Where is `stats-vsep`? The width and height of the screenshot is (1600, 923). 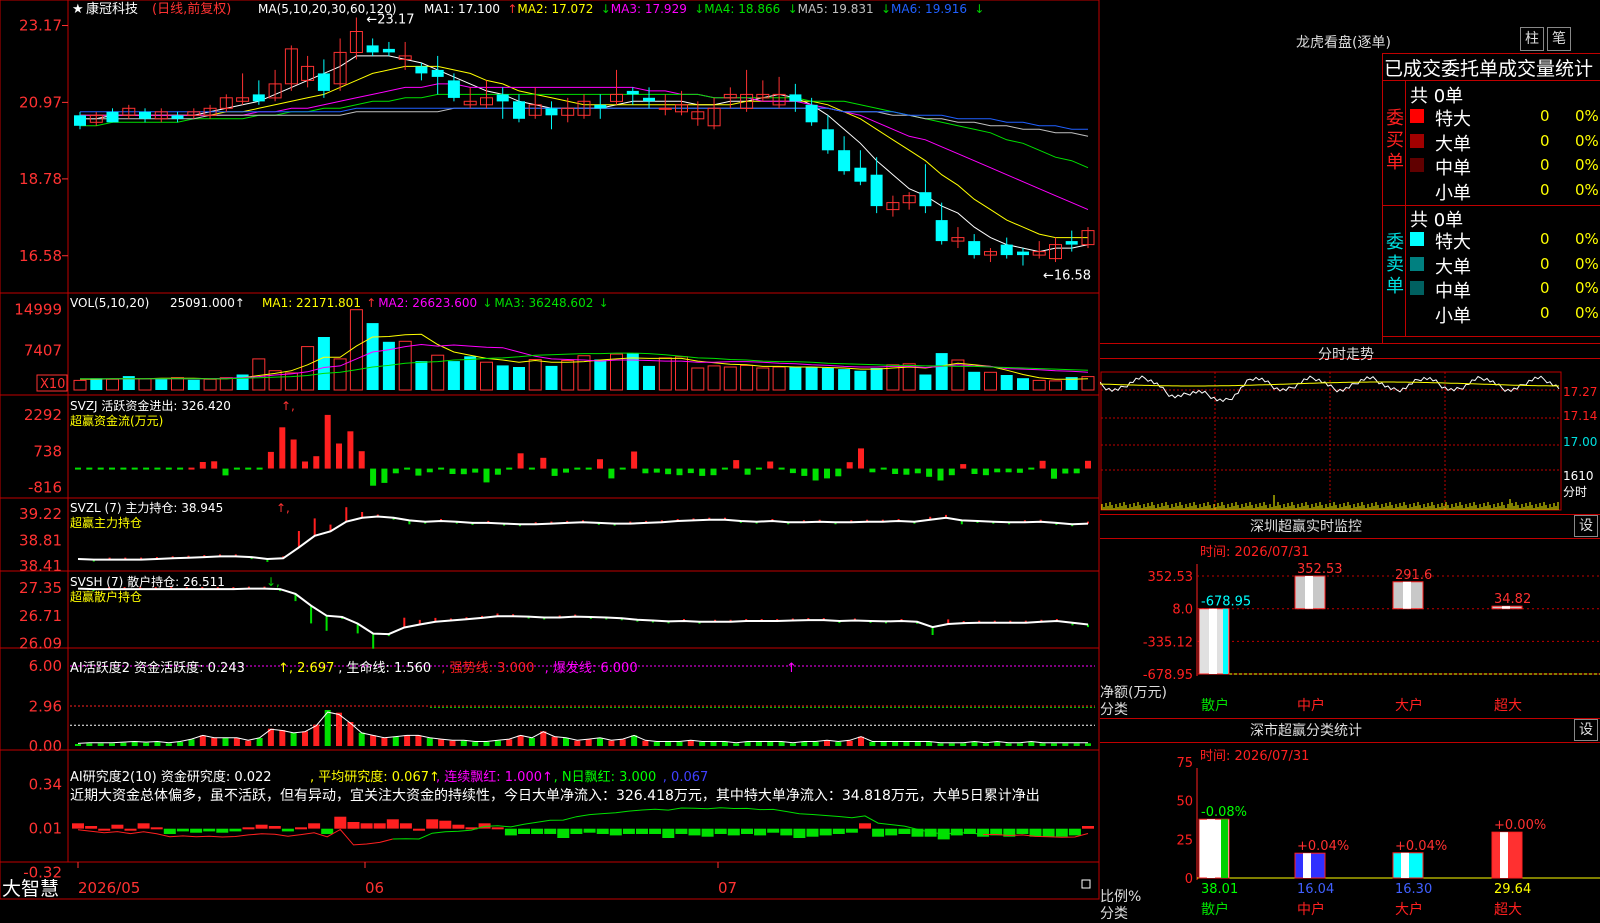
stats-vsep is located at coordinates (1405, 208).